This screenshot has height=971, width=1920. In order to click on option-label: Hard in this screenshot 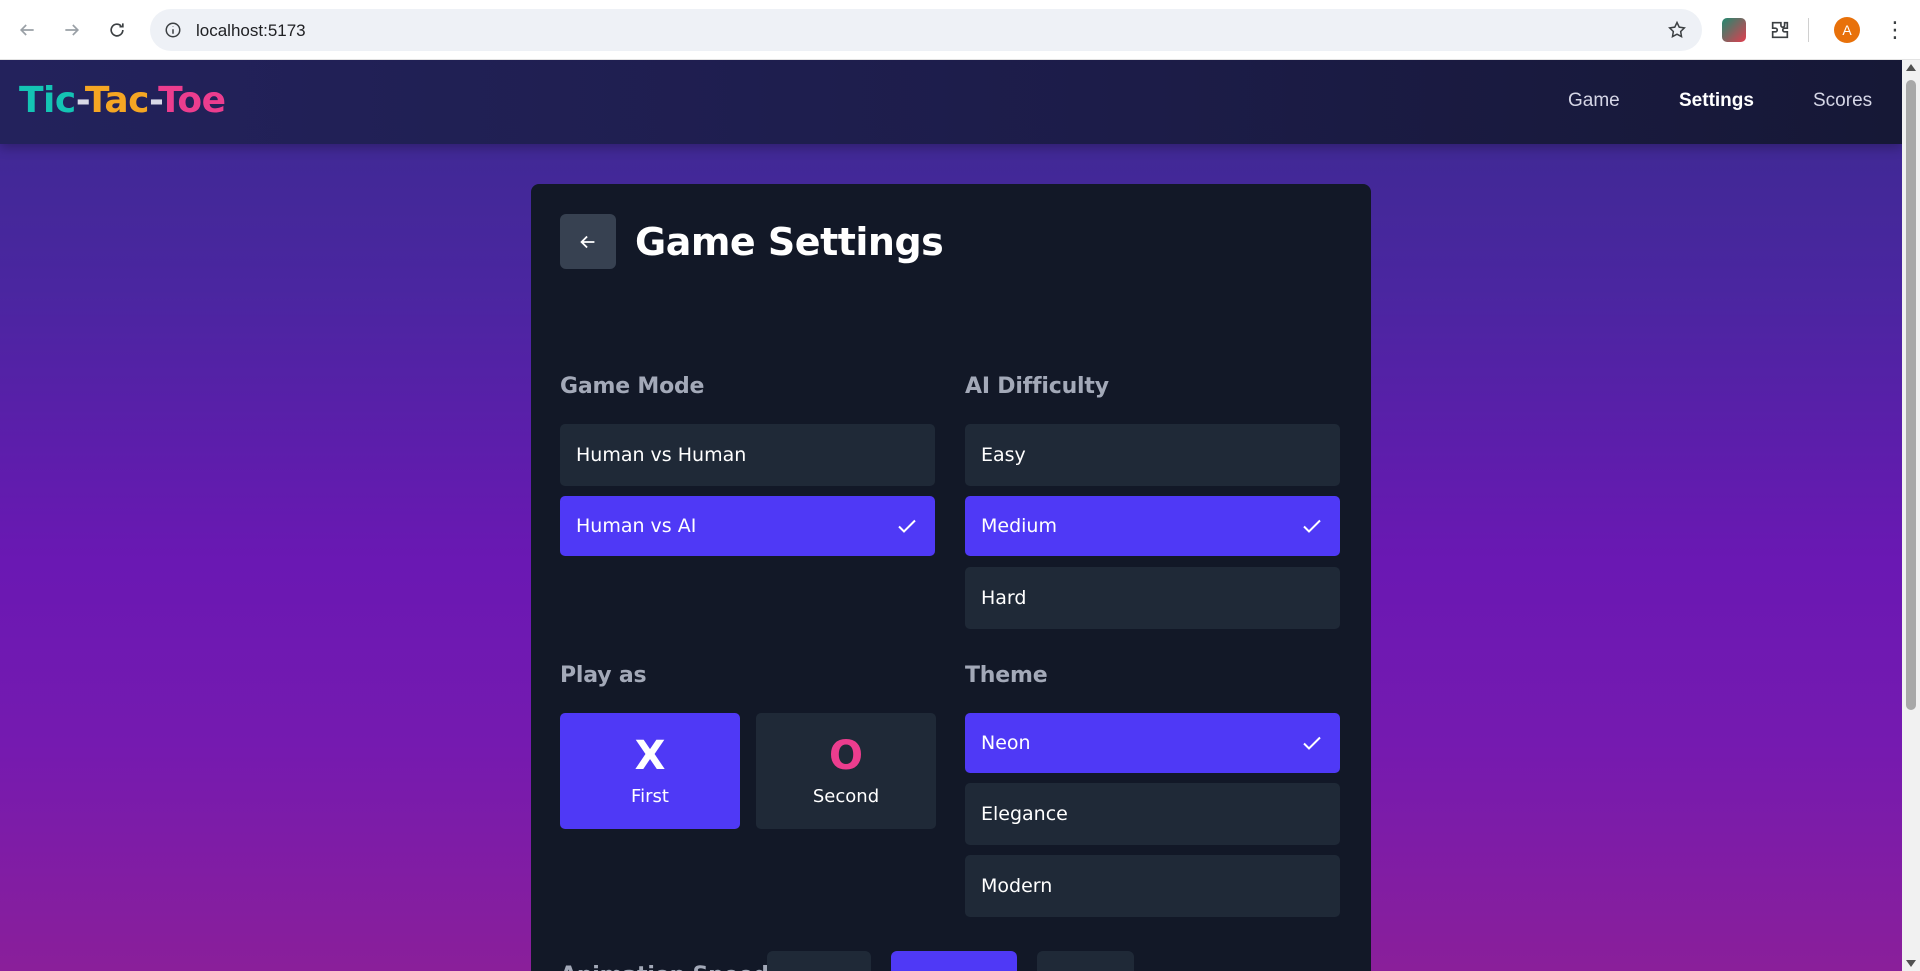, I will do `click(1004, 598)`.